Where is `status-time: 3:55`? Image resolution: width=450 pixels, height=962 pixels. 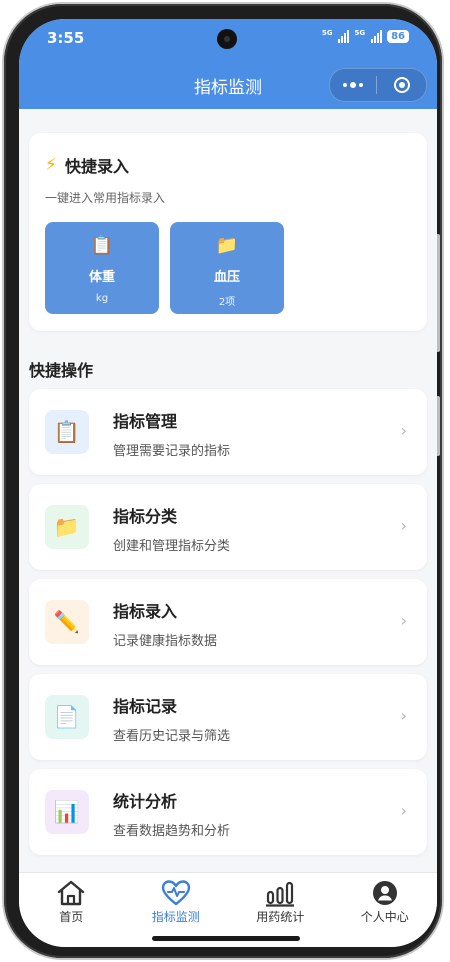
status-time: 3:55 is located at coordinates (66, 38).